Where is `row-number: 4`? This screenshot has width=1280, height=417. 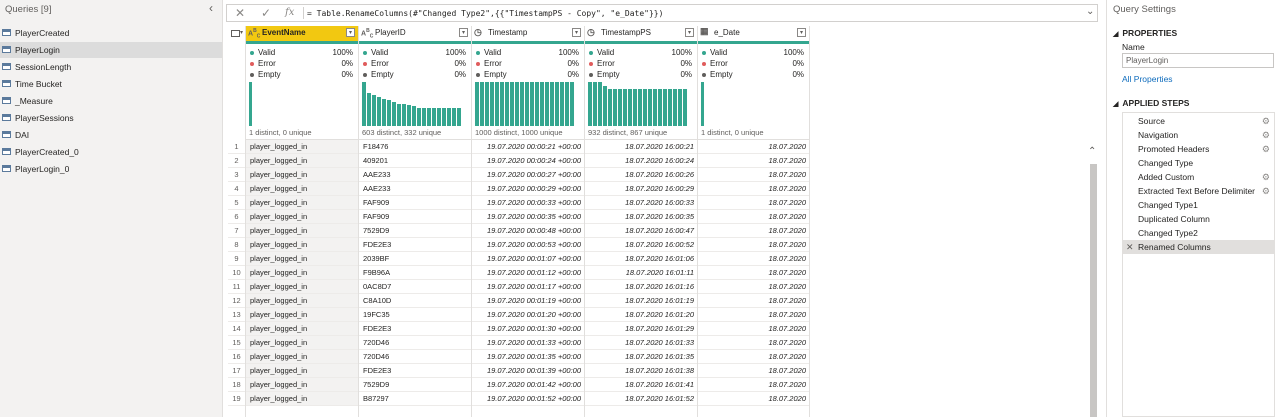
row-number: 4 is located at coordinates (236, 189).